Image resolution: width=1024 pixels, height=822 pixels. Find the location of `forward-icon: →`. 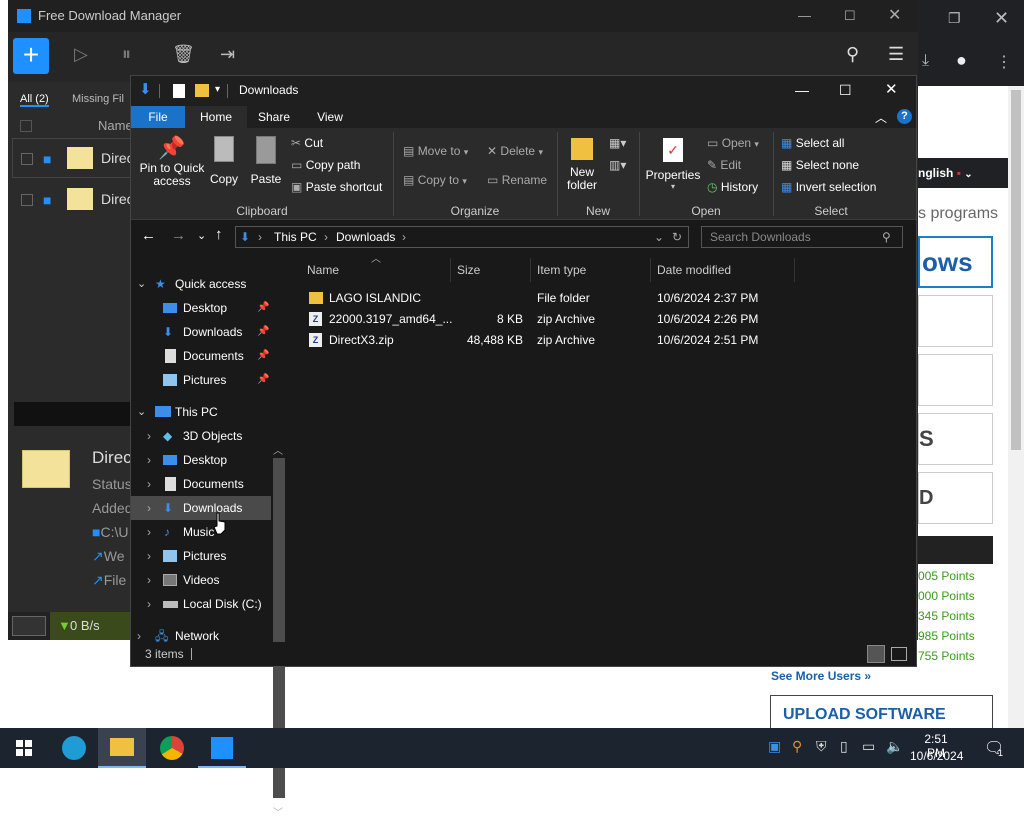

forward-icon: → is located at coordinates (178, 235).